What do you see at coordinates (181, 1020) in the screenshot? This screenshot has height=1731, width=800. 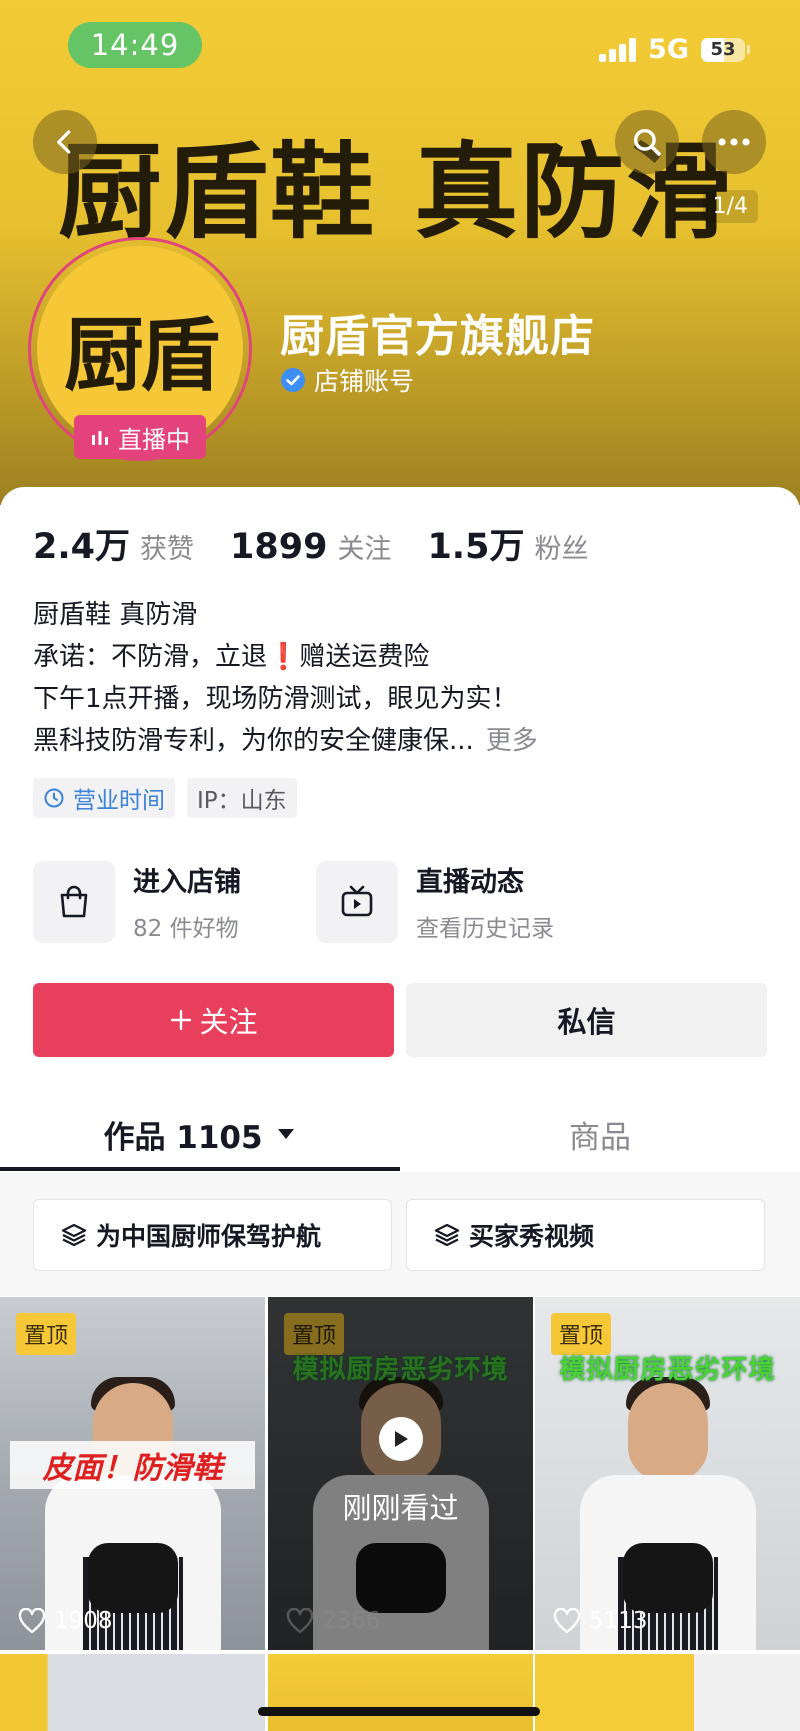 I see `plus-icon` at bounding box center [181, 1020].